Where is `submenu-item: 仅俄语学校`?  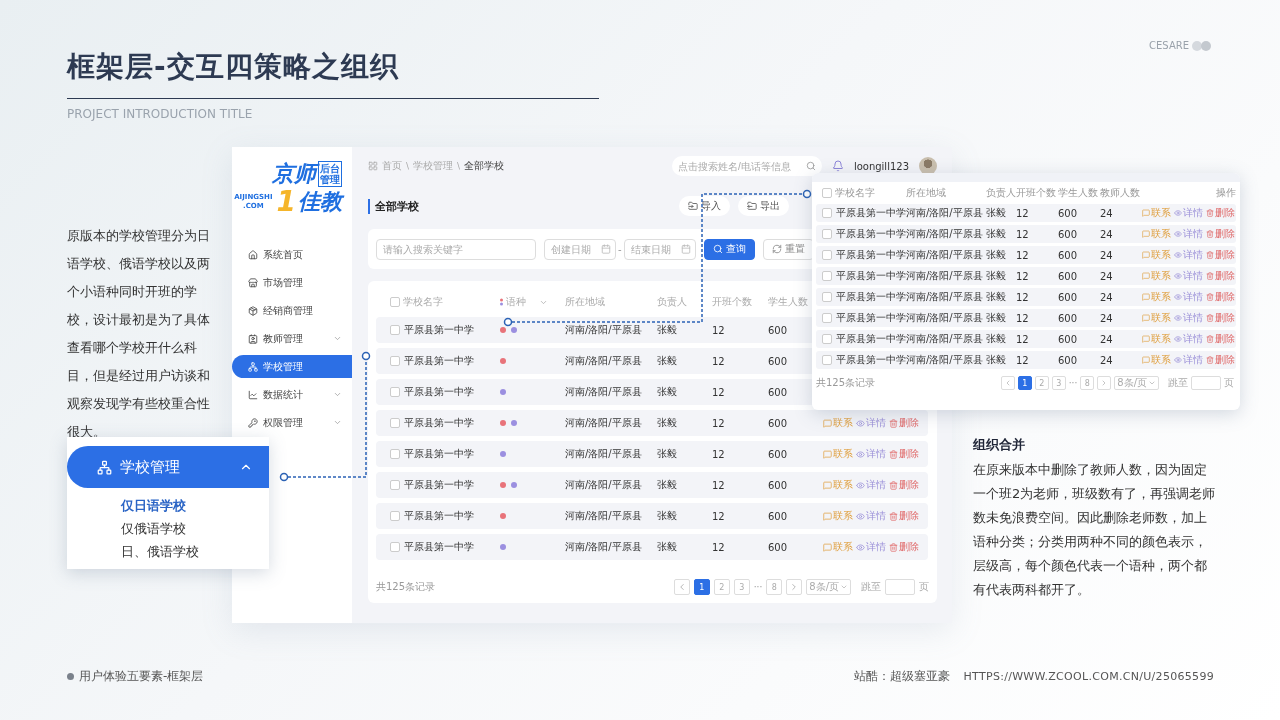
submenu-item: 仅俄语学校 is located at coordinates (195, 528).